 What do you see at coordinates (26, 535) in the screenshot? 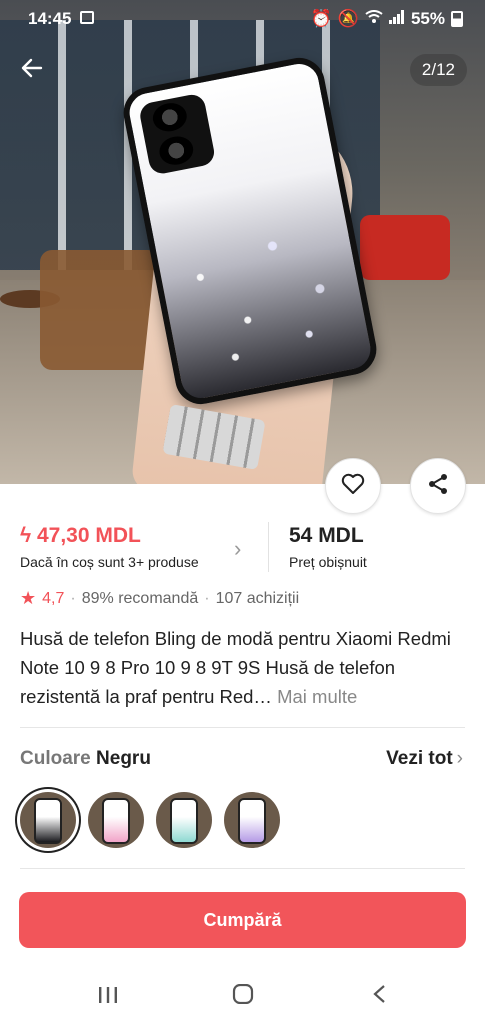
I see `lightning-icon: ϟ` at bounding box center [26, 535].